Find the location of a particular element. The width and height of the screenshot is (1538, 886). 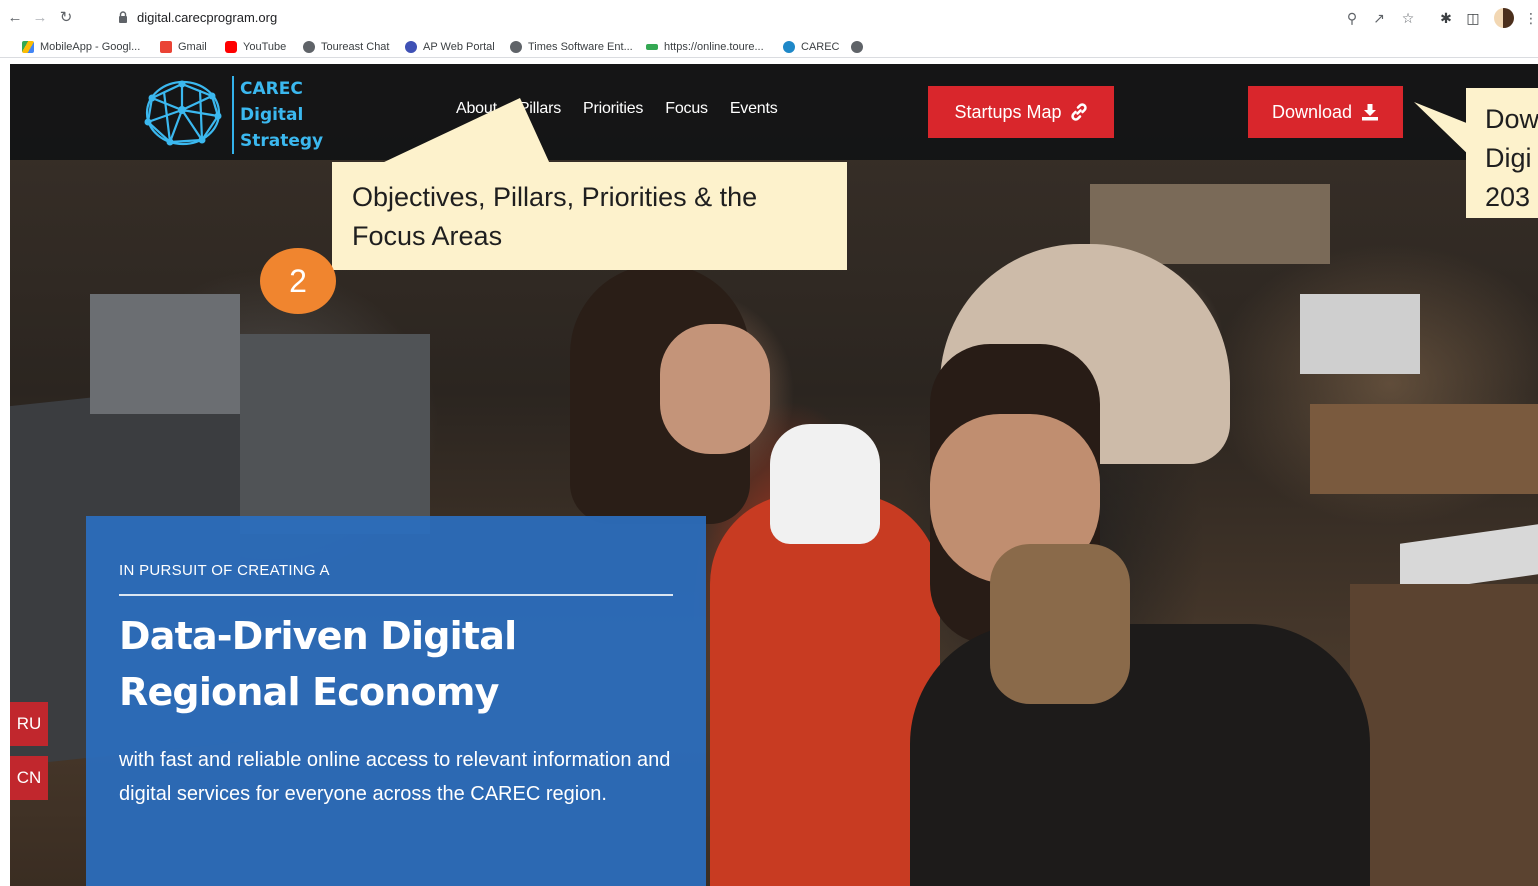

download-callout-pointer is located at coordinates (1444, 131).